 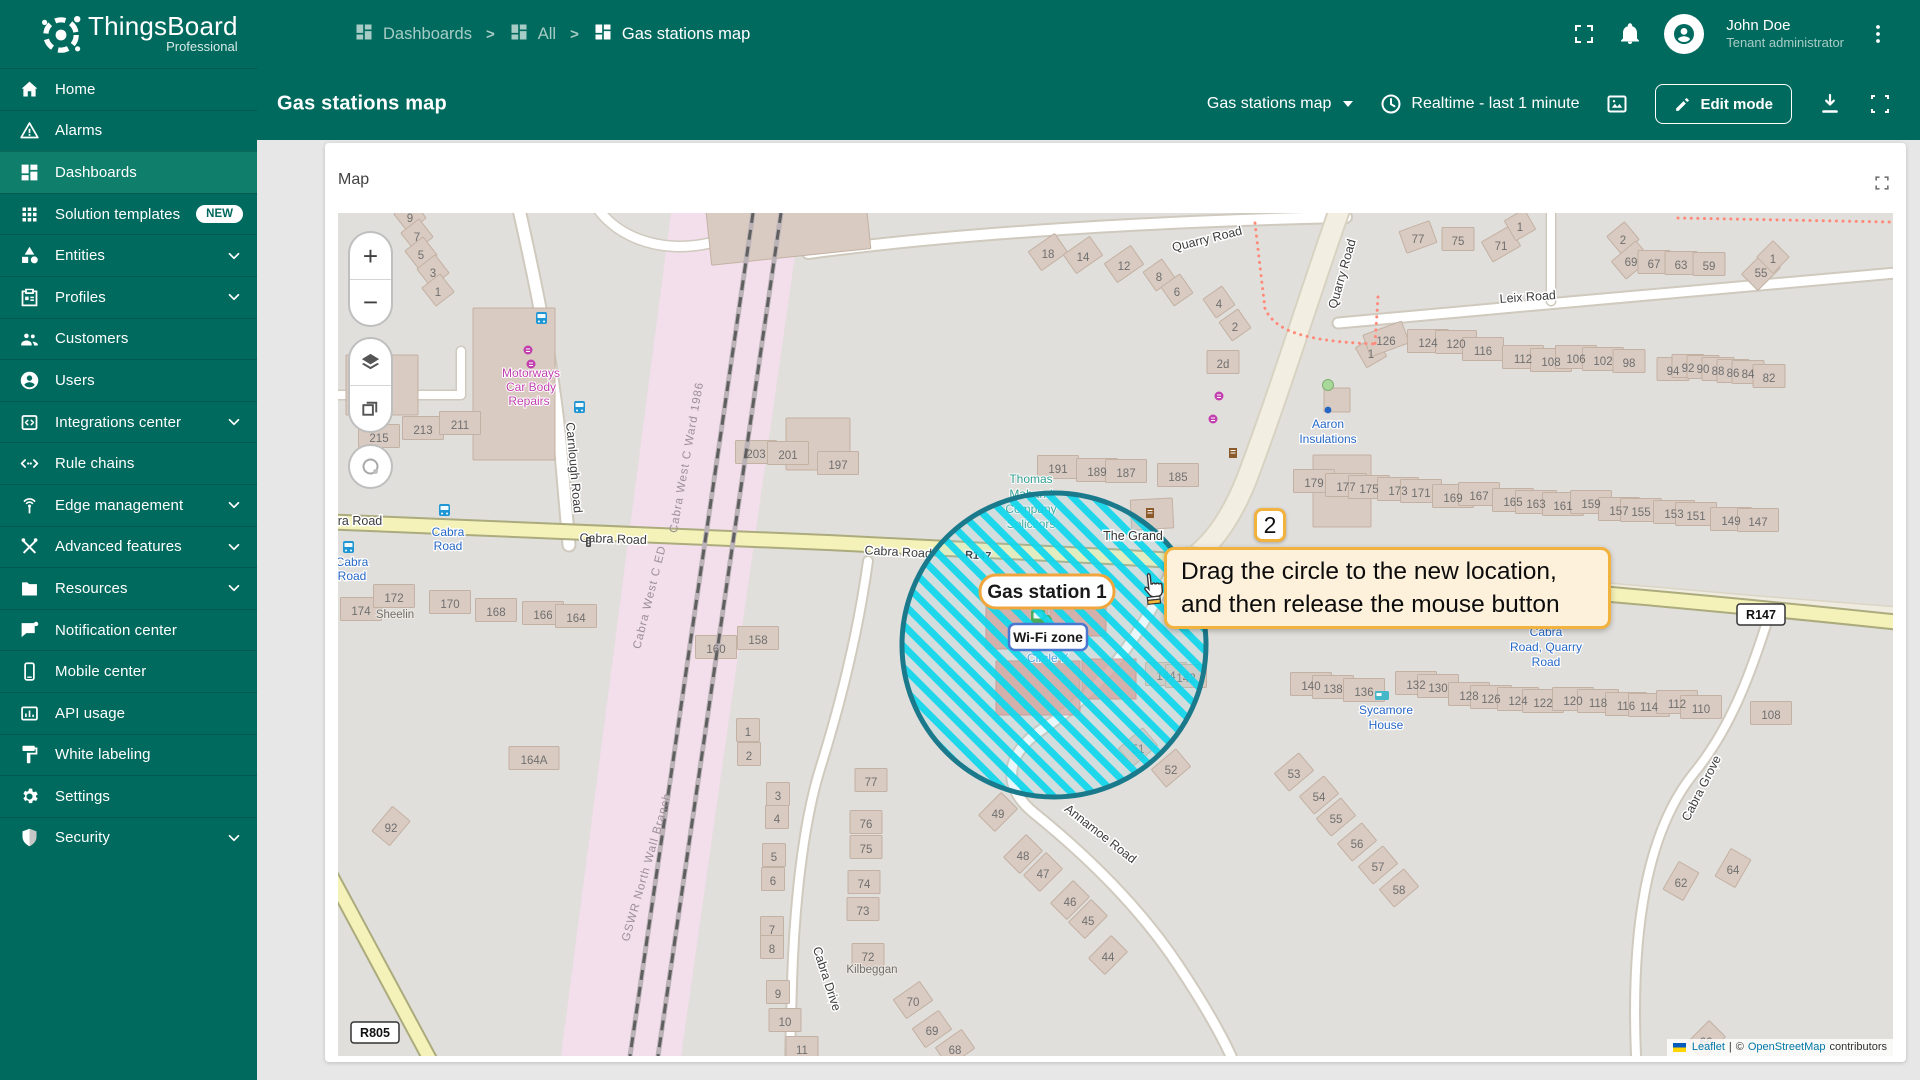 I want to click on brand-name: ThingsBoard, so click(x=163, y=26).